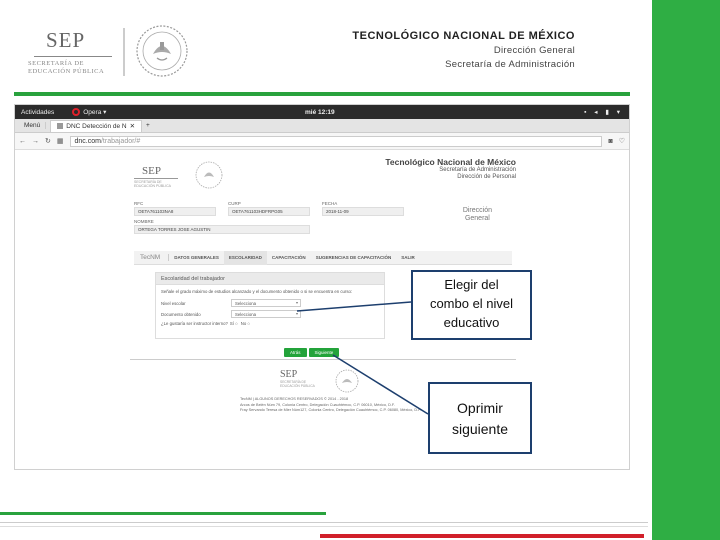  I want to click on sep-logo-text: SEP, so click(66, 40).